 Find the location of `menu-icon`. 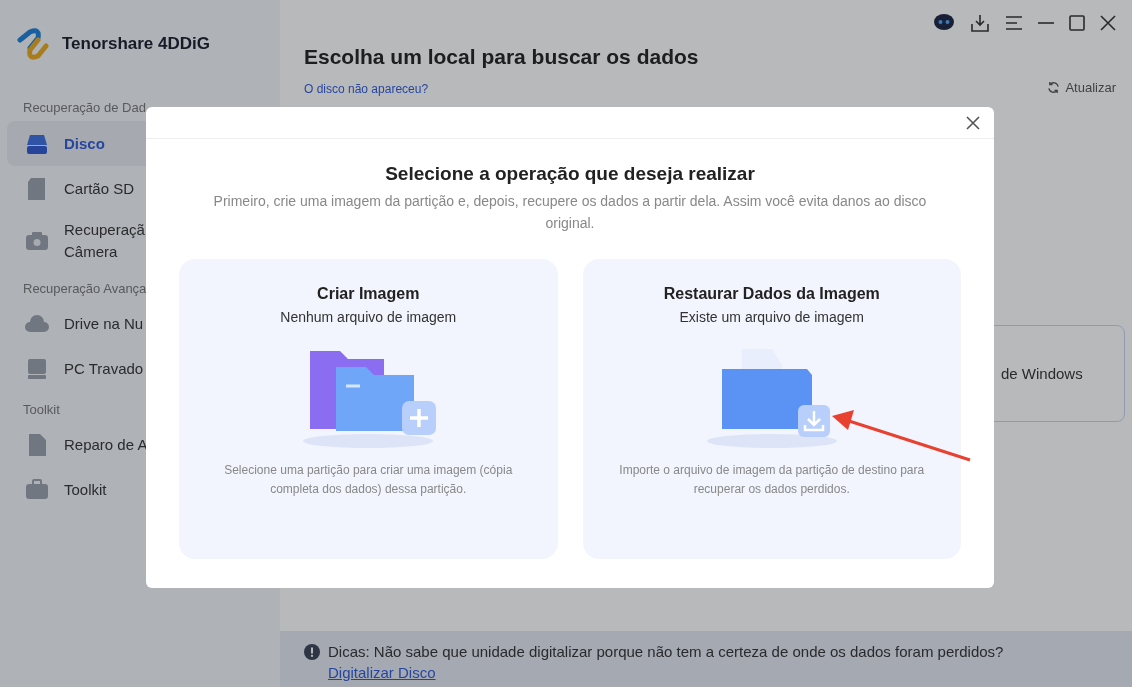

menu-icon is located at coordinates (1014, 23).